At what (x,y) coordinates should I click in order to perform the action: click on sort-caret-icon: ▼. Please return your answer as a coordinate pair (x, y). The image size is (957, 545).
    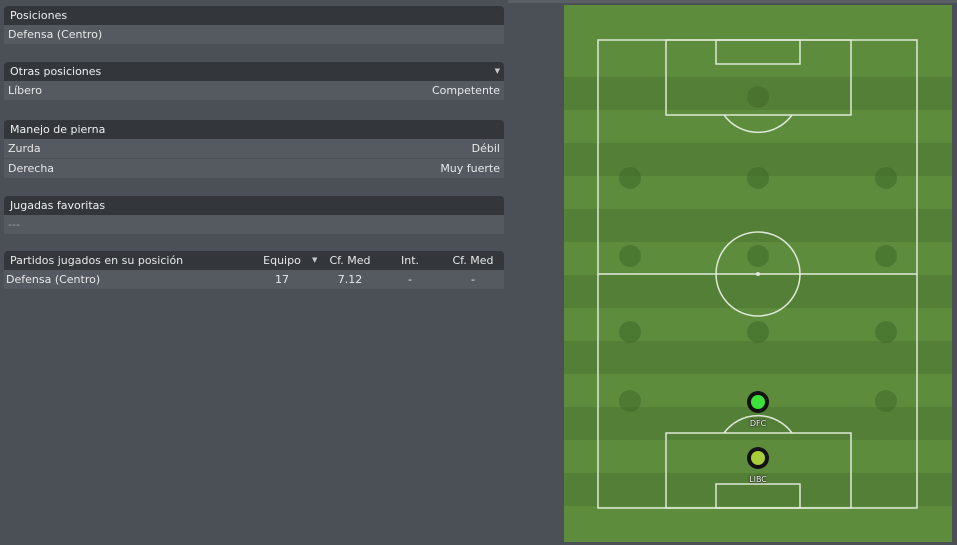
    Looking at the image, I should click on (314, 260).